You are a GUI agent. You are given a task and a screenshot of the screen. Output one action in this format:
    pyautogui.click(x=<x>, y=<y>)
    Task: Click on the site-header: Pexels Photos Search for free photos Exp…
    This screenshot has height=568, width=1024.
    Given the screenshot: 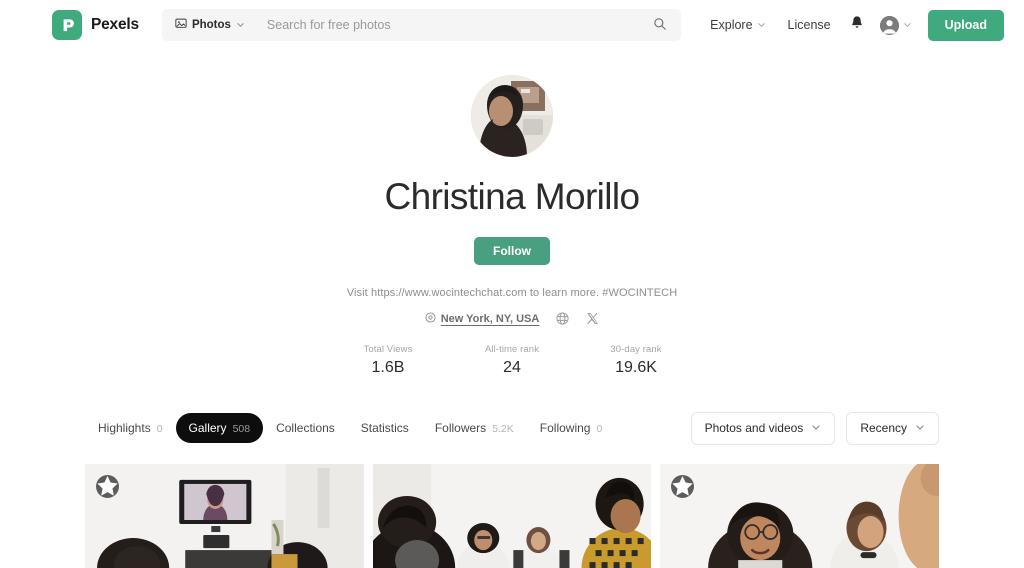 What is the action you would take?
    pyautogui.click(x=512, y=25)
    